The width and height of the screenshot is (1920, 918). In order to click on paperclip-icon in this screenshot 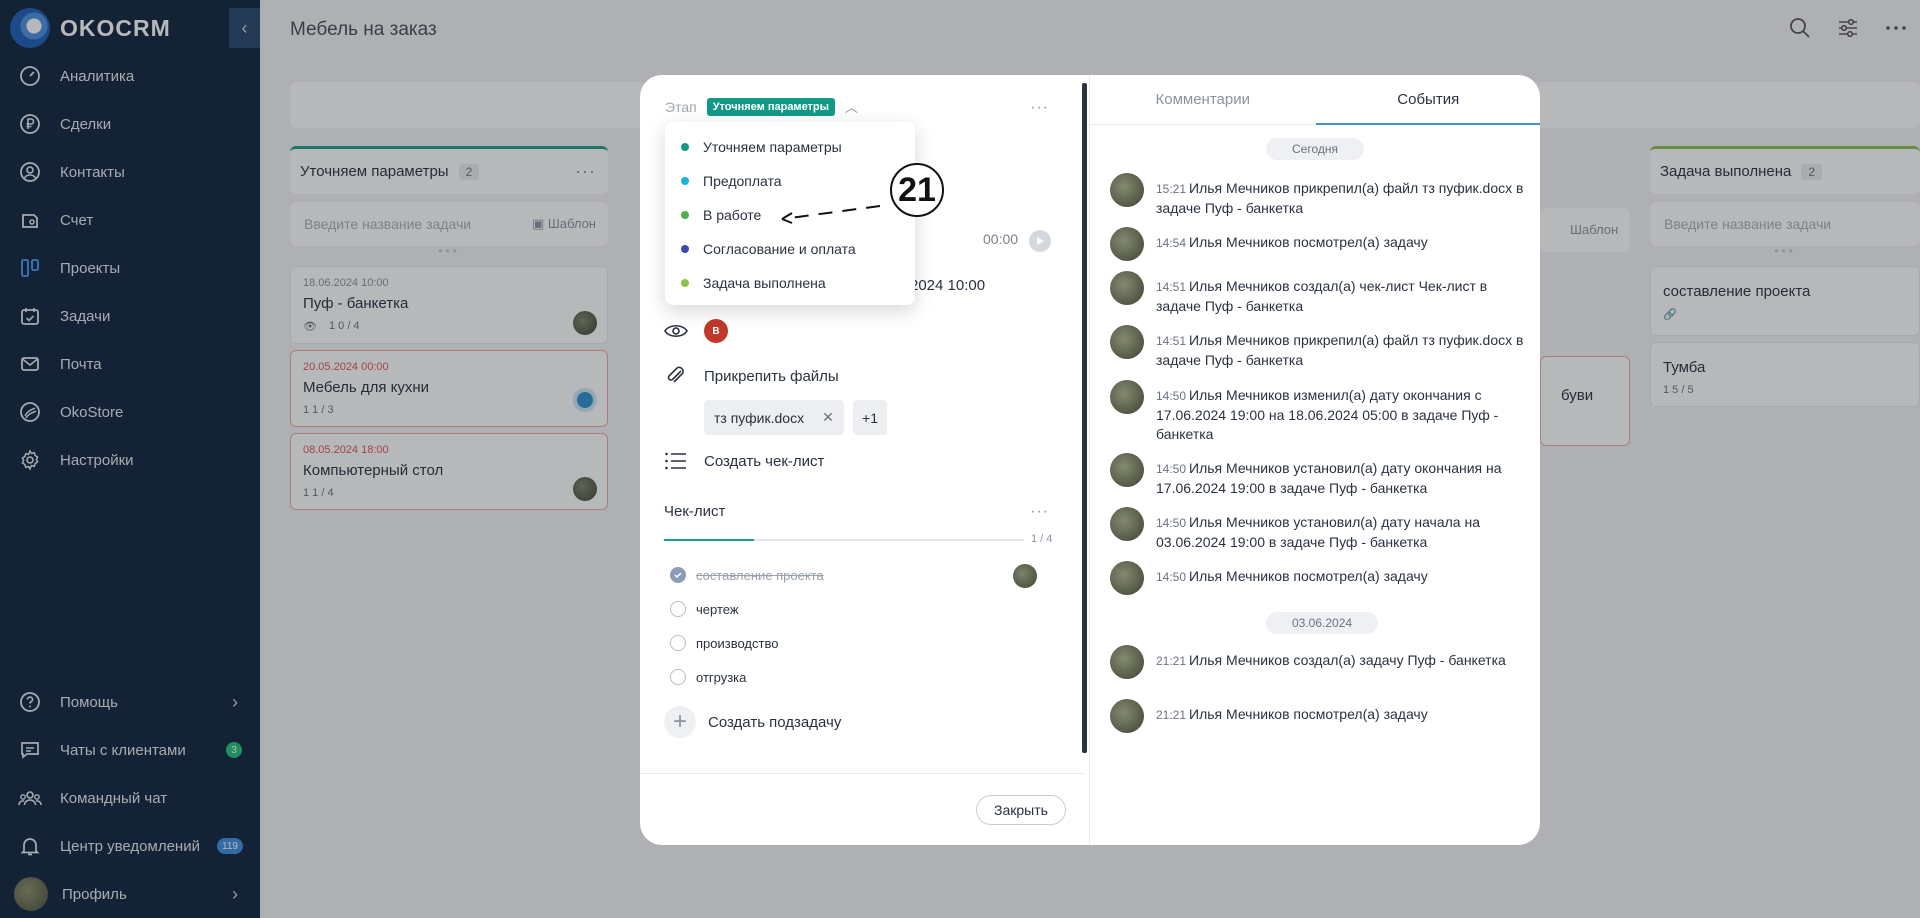, I will do `click(676, 376)`.